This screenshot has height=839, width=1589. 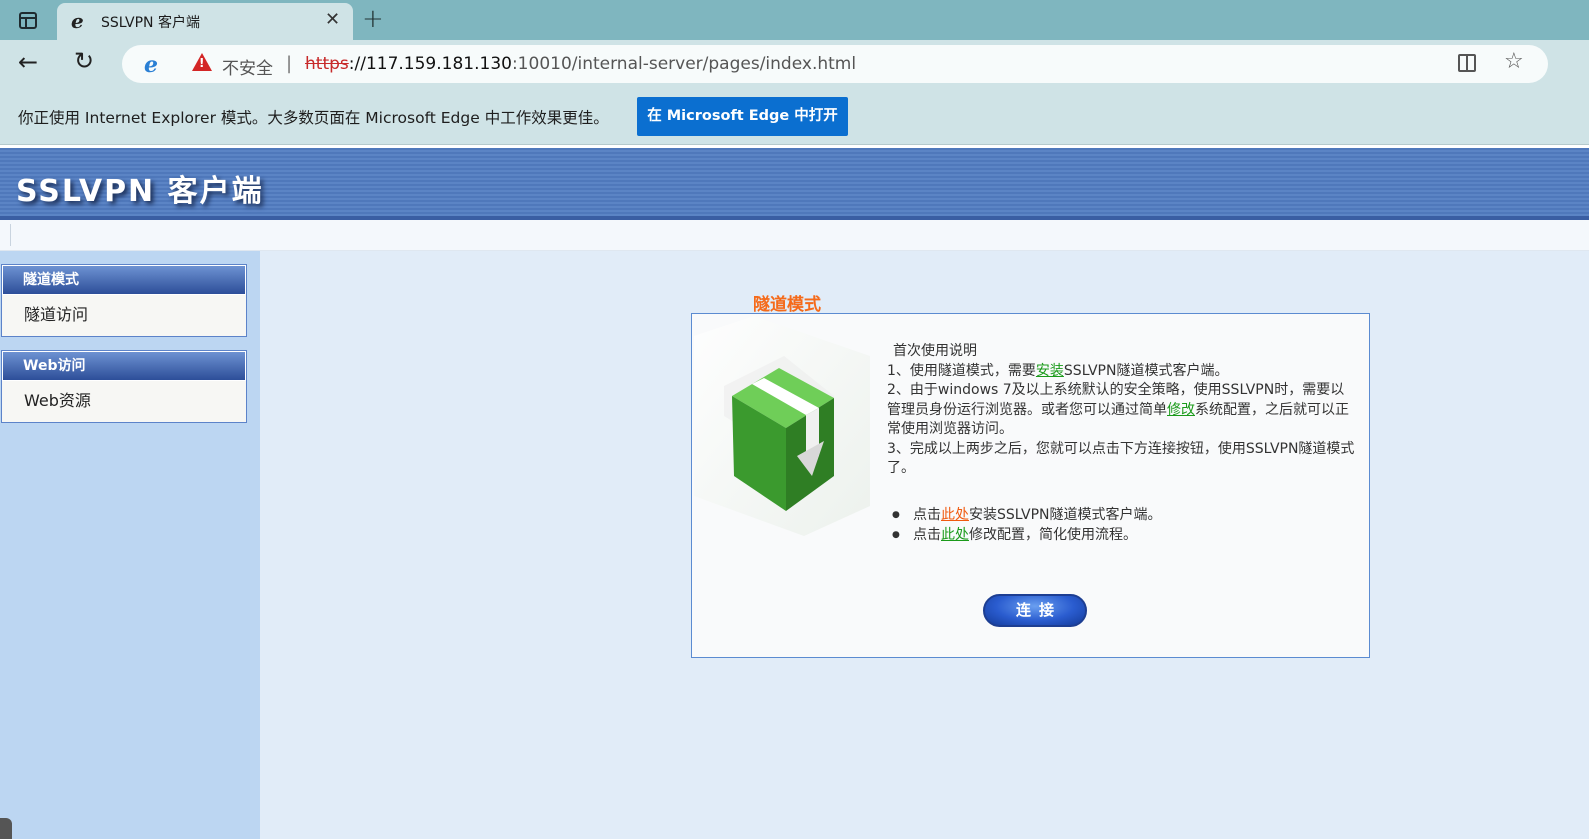 What do you see at coordinates (1035, 610) in the screenshot?
I see `connect-button: 连接` at bounding box center [1035, 610].